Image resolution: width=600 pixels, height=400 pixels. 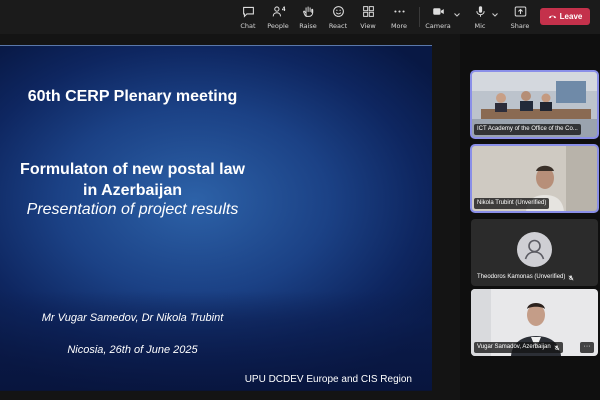 I want to click on smiley-icon, so click(x=338, y=11).